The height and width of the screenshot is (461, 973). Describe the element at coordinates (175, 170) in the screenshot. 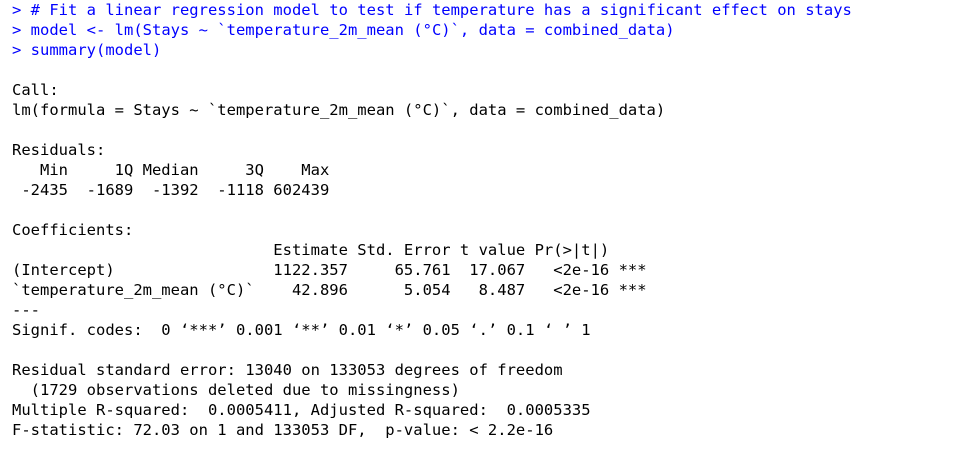

I see `residuals-labels: Min 1Q Median 3Q Max` at that location.